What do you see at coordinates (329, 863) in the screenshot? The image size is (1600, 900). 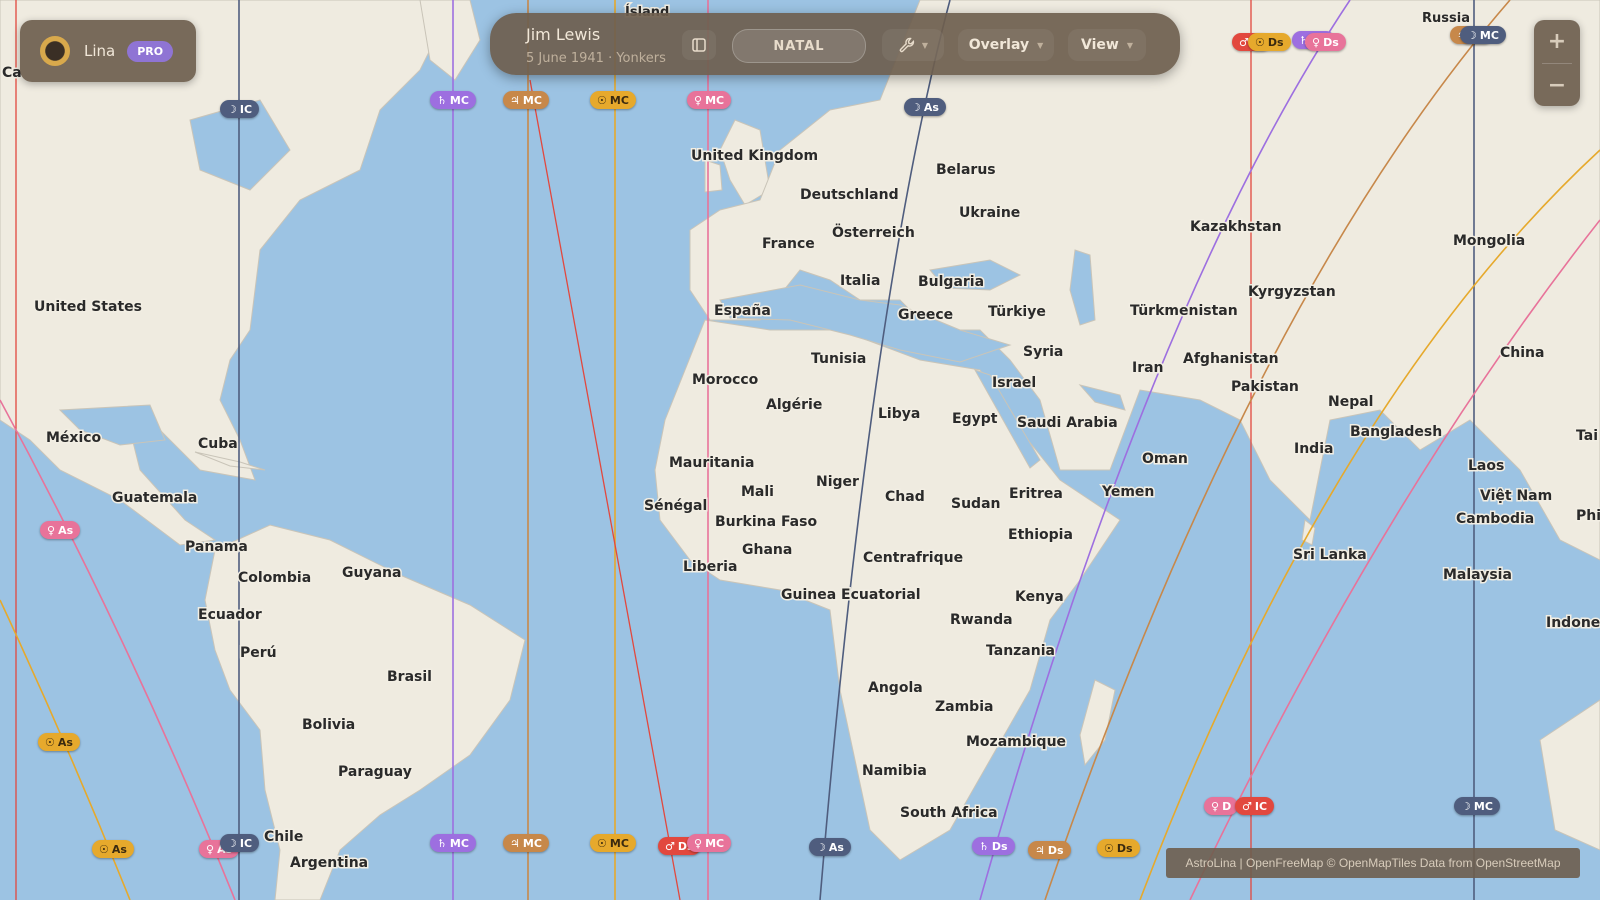 I see `country-label: Argentina` at bounding box center [329, 863].